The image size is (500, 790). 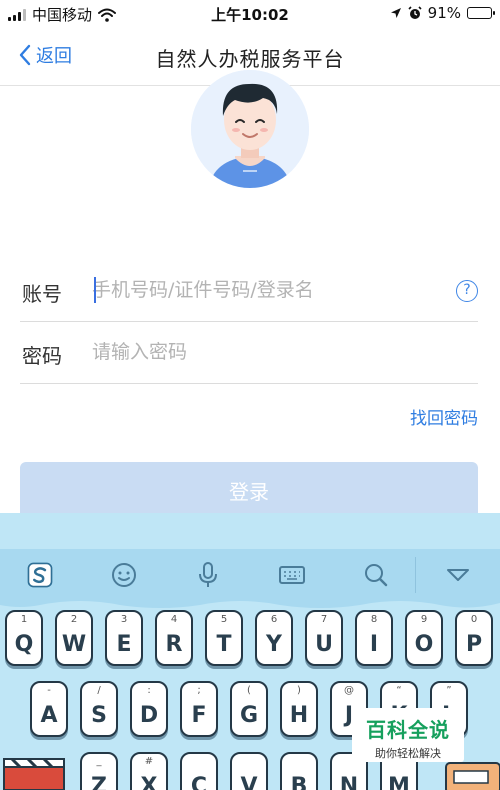 What do you see at coordinates (224, 644) in the screenshot?
I see `key-letter: T` at bounding box center [224, 644].